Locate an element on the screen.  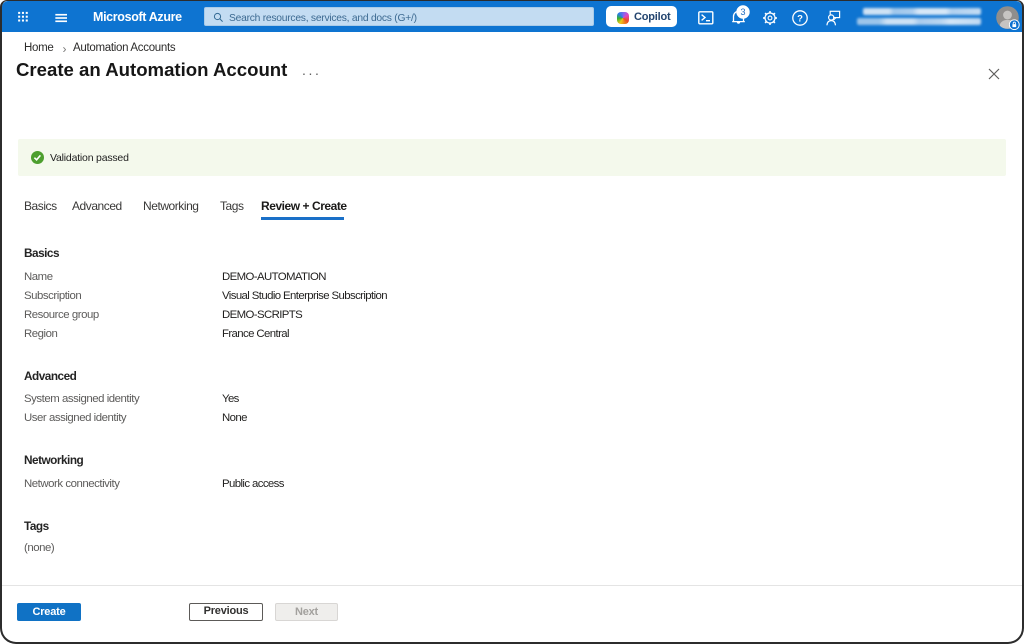
svg-text: 3 is located at coordinates (742, 12).